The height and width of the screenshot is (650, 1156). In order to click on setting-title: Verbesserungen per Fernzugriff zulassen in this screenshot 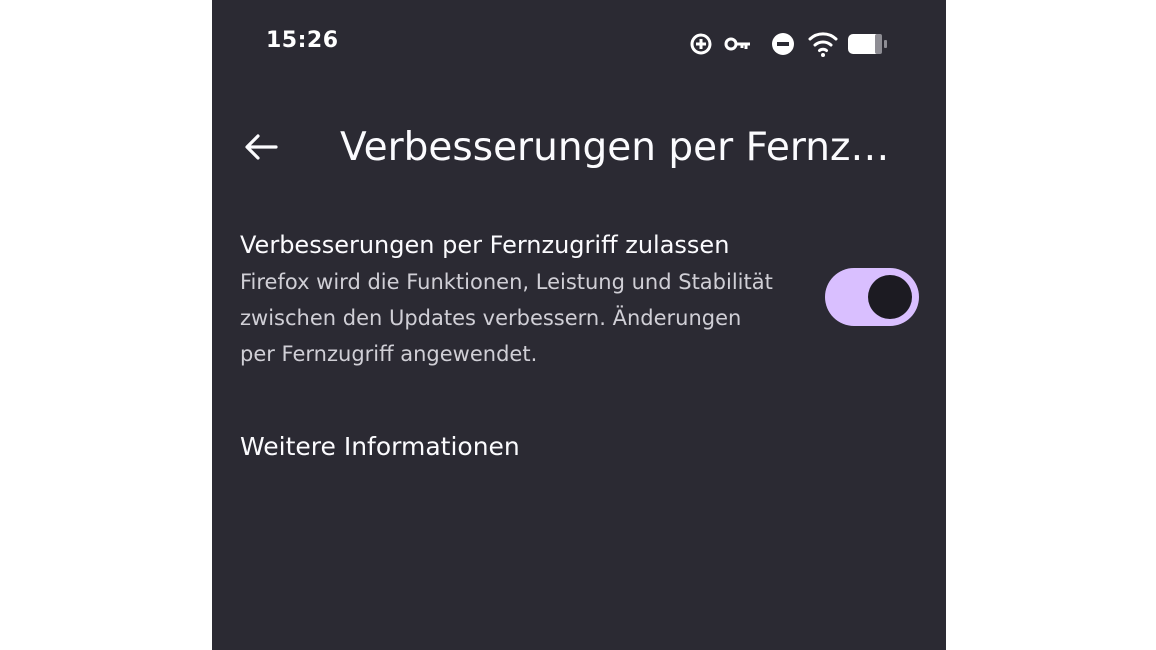, I will do `click(485, 245)`.